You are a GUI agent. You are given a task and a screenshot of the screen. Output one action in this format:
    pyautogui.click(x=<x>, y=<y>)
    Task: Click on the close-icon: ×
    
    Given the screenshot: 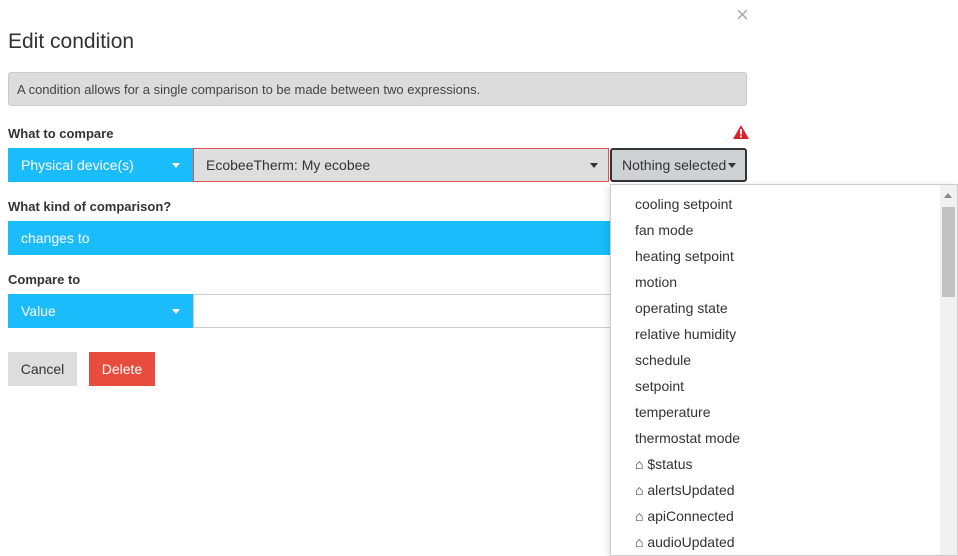 What is the action you would take?
    pyautogui.click(x=742, y=15)
    